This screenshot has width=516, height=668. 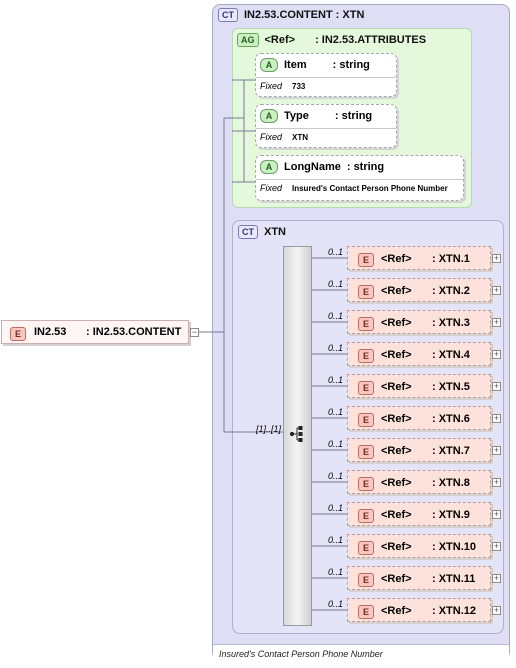 I want to click on attribute-type-box: A Type : string Fixed XTN, so click(x=326, y=126).